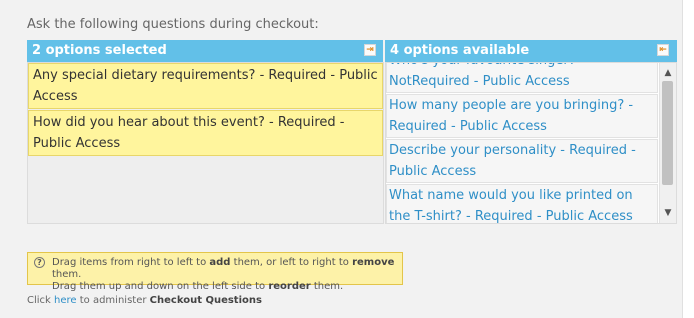 The width and height of the screenshot is (694, 318). Describe the element at coordinates (668, 213) in the screenshot. I see `scroll-down-icon: ▼` at that location.